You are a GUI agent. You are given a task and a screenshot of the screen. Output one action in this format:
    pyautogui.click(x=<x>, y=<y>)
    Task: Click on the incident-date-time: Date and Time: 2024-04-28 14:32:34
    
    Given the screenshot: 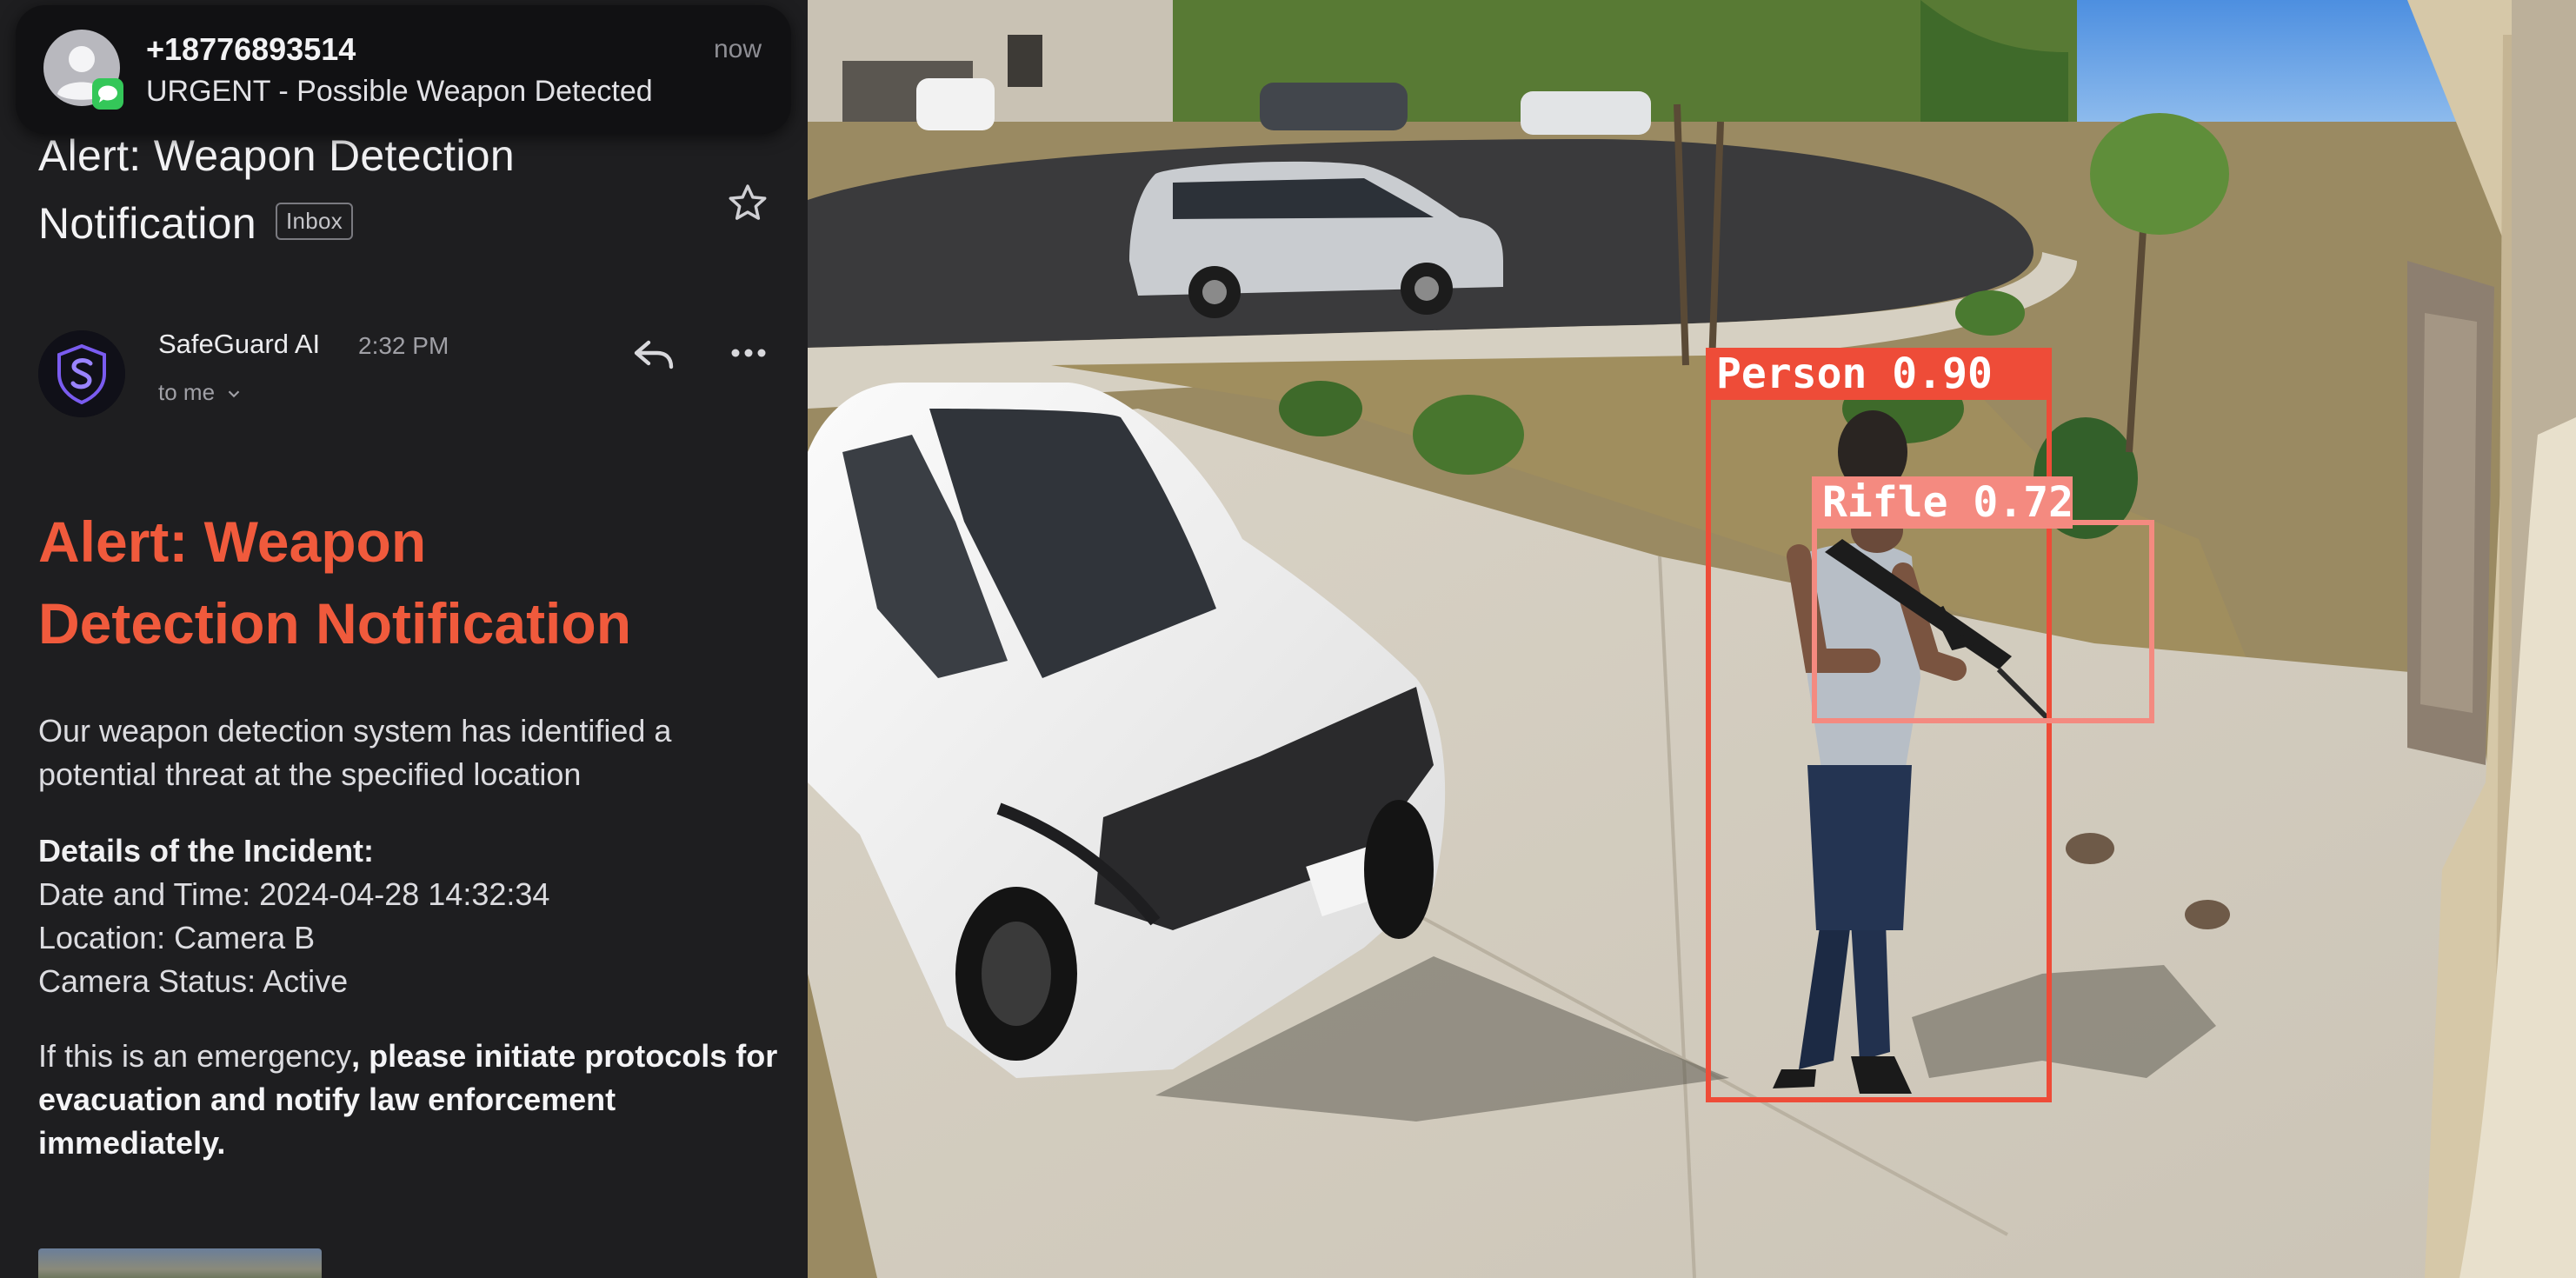 What is the action you would take?
    pyautogui.click(x=294, y=894)
    